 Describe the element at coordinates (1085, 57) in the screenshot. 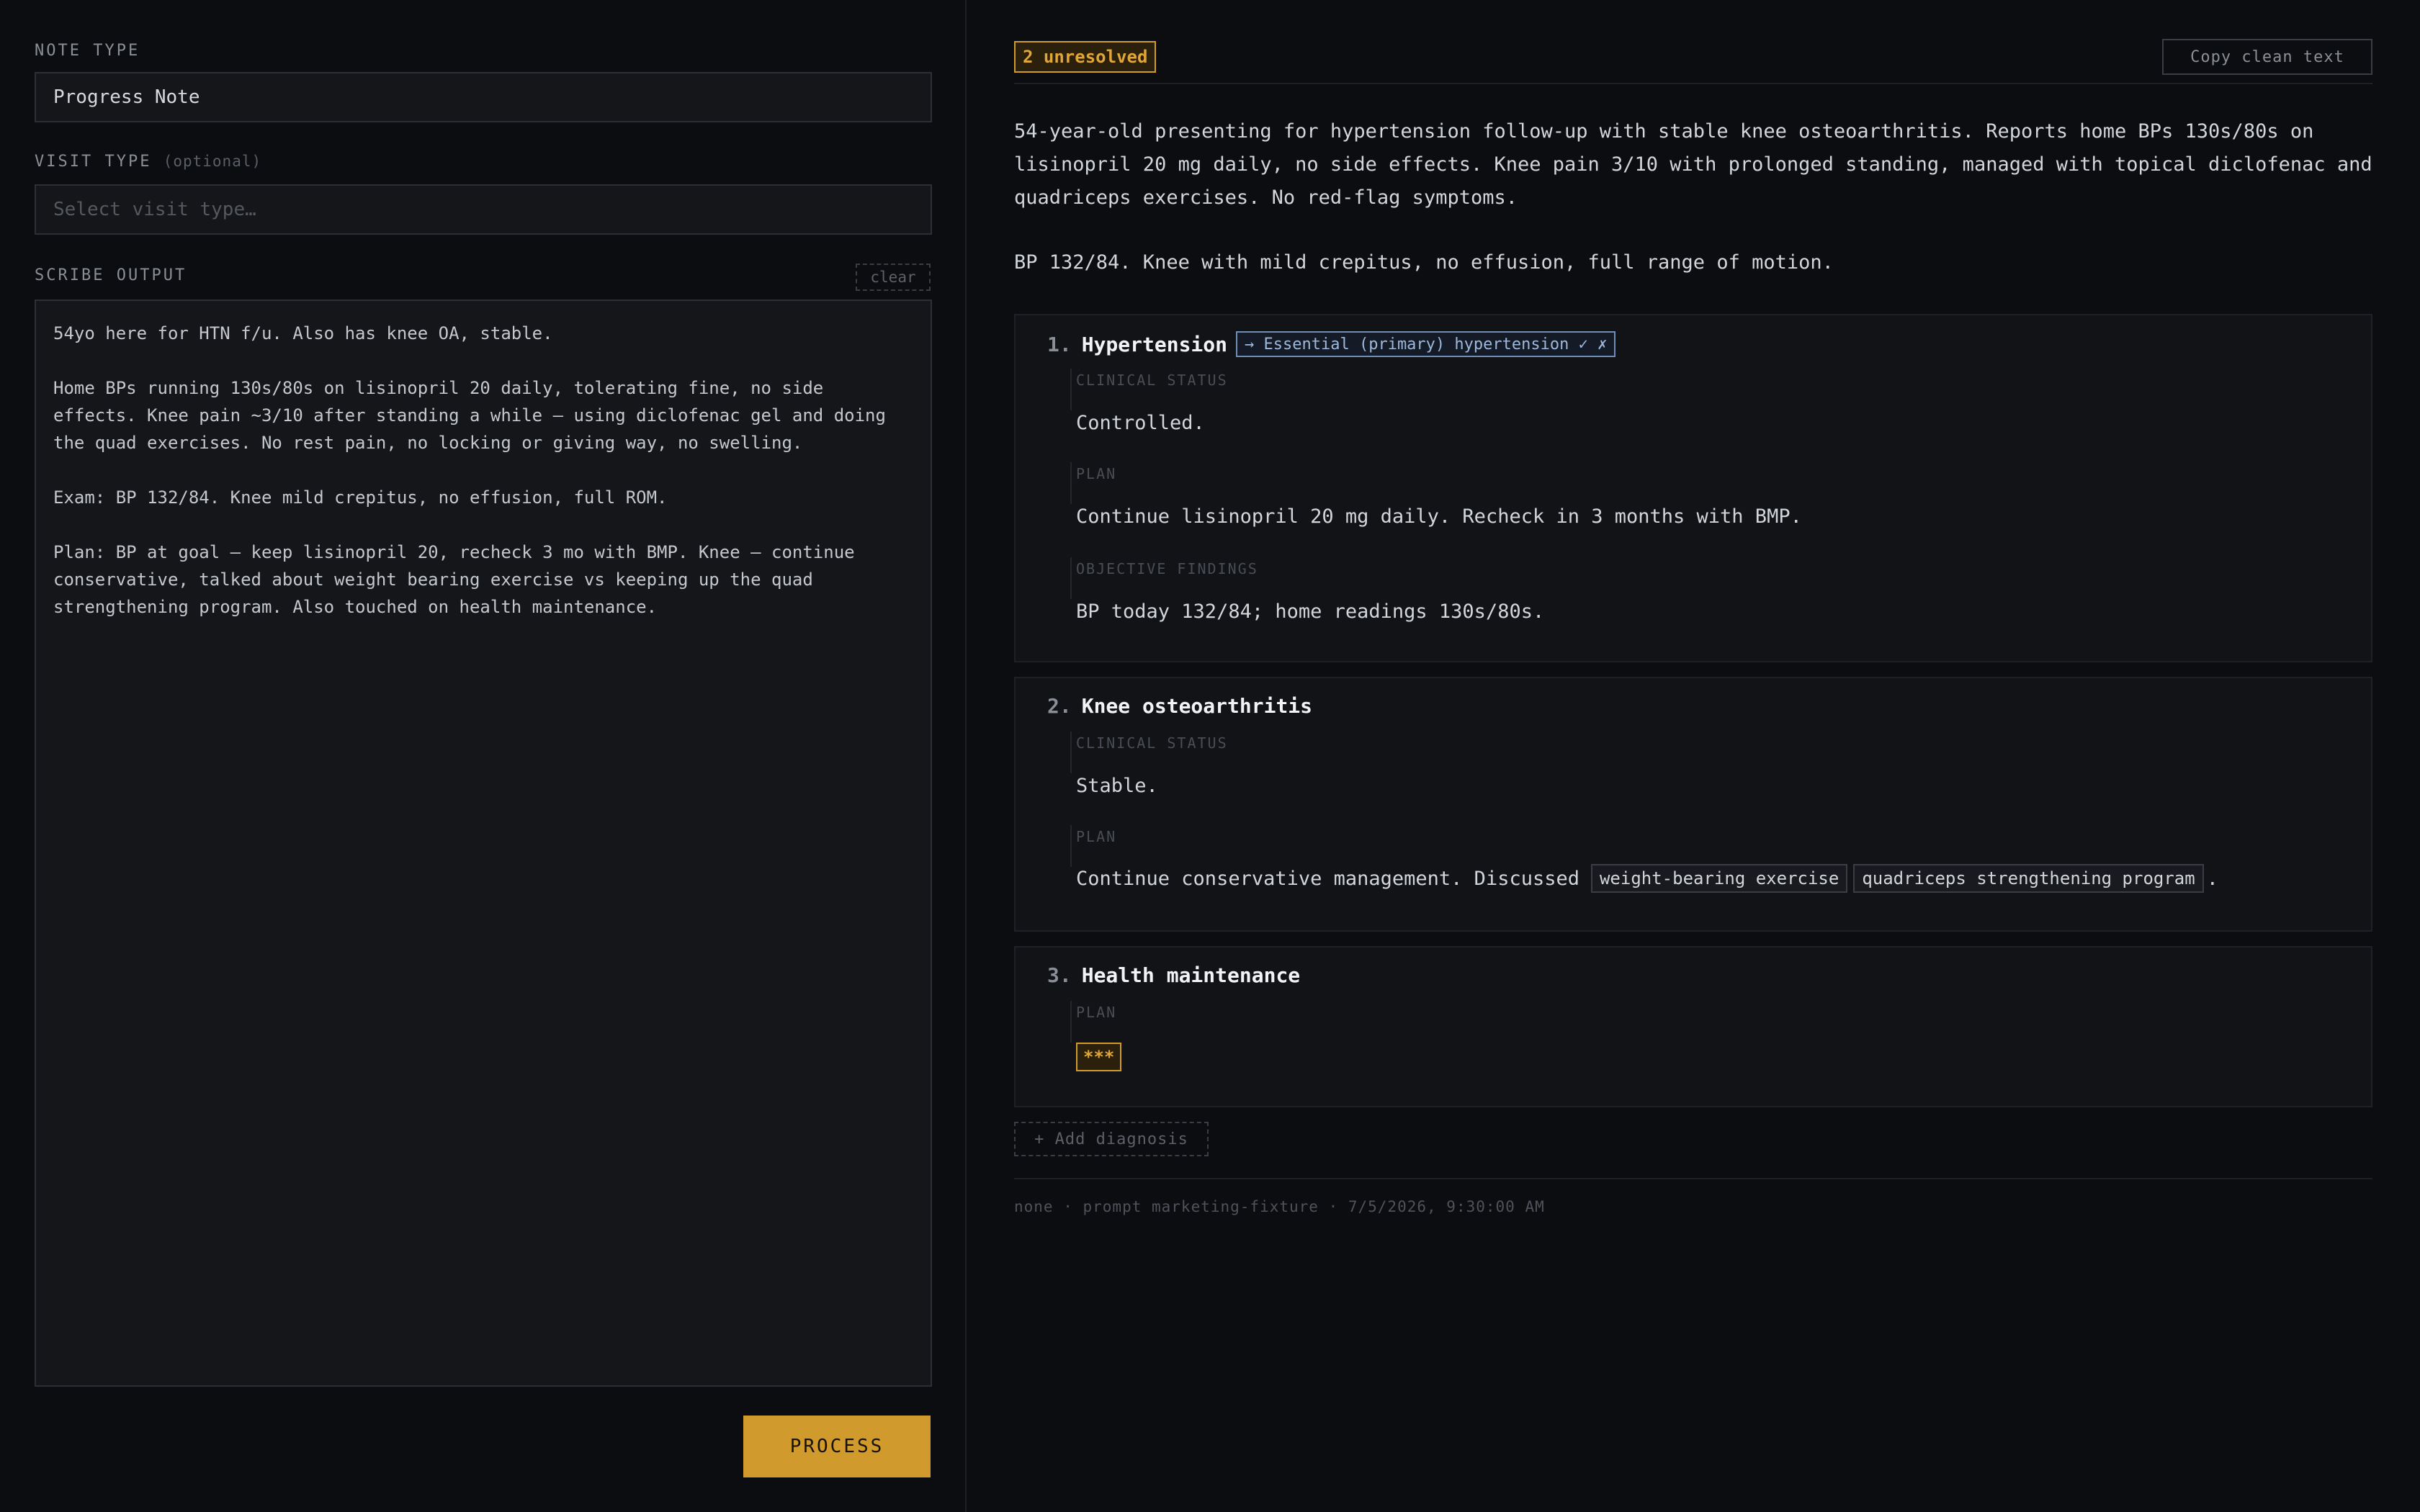

I see `unresolved-badge: 2 unresolved` at that location.